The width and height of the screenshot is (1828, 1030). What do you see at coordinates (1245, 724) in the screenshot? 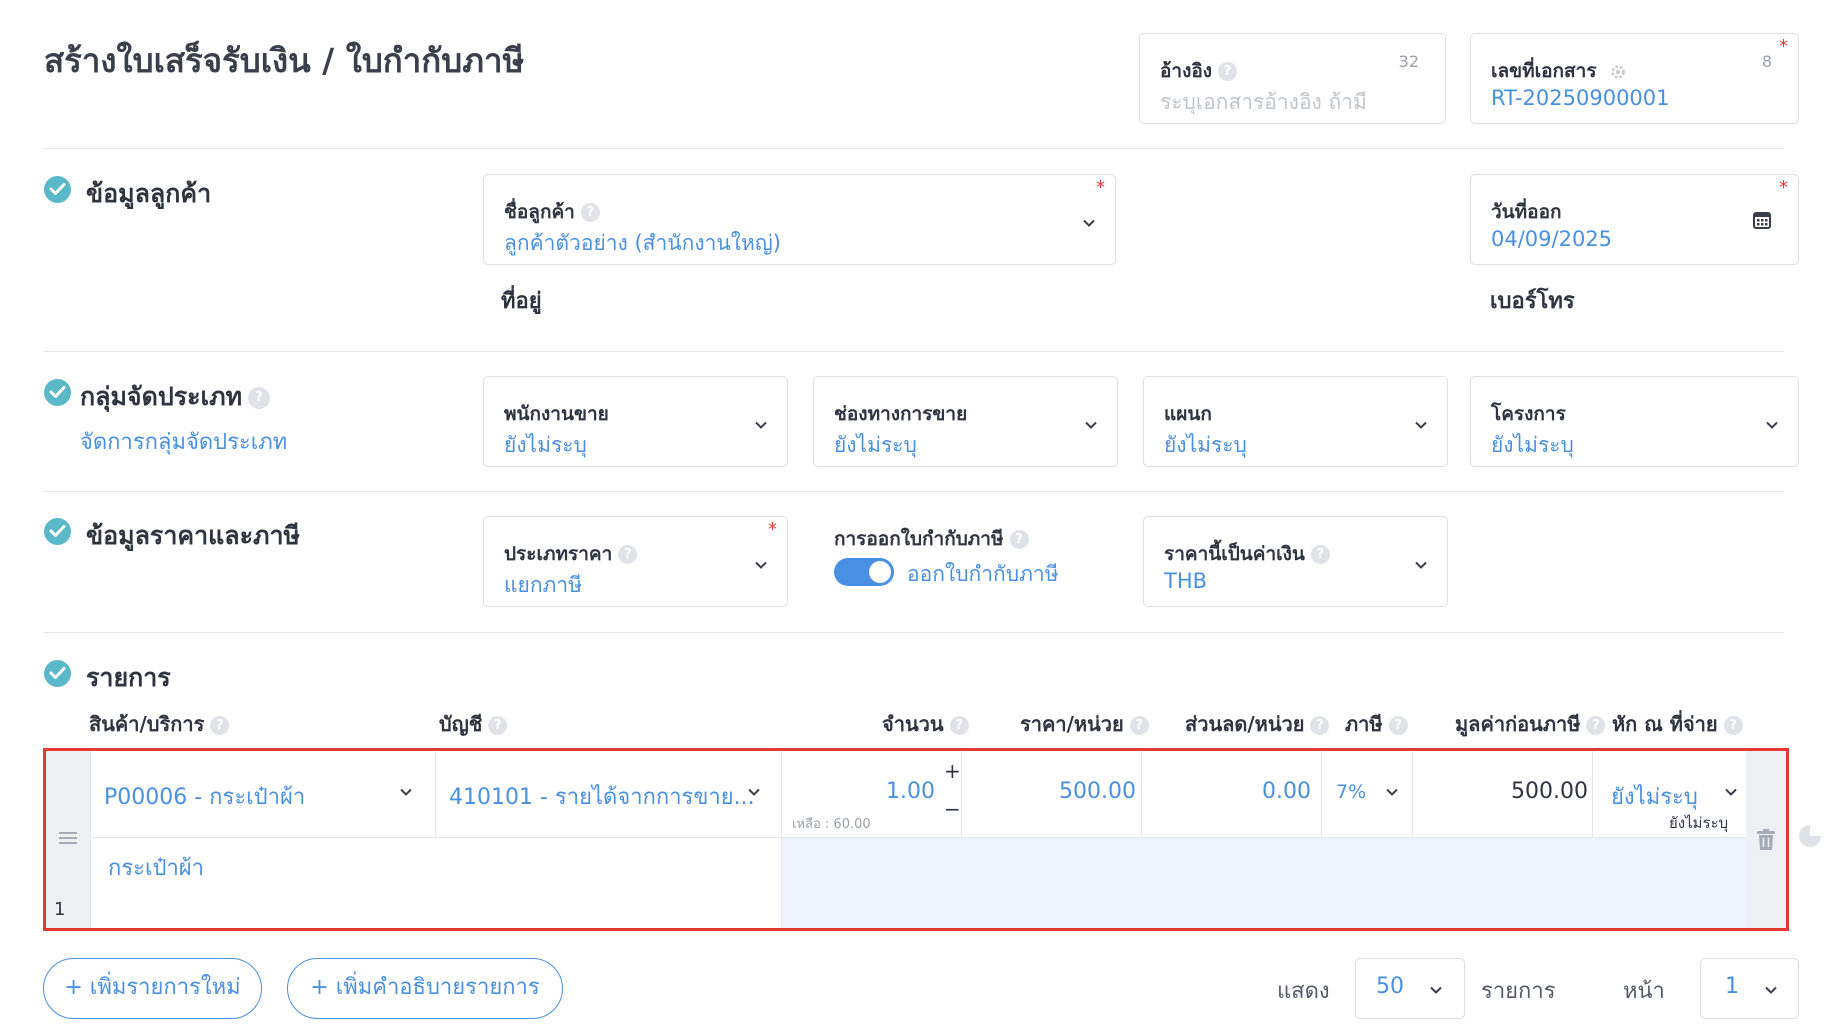
I see `column-header-discount: ส่วนลด/หน่วย` at bounding box center [1245, 724].